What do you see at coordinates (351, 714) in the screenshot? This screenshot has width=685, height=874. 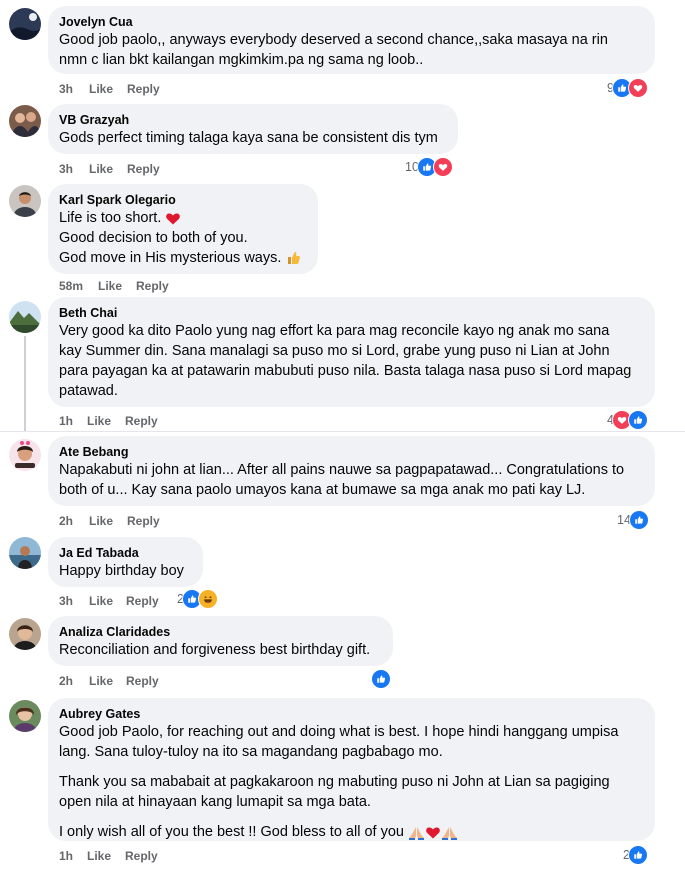 I see `comment-author: Aubrey Gates` at bounding box center [351, 714].